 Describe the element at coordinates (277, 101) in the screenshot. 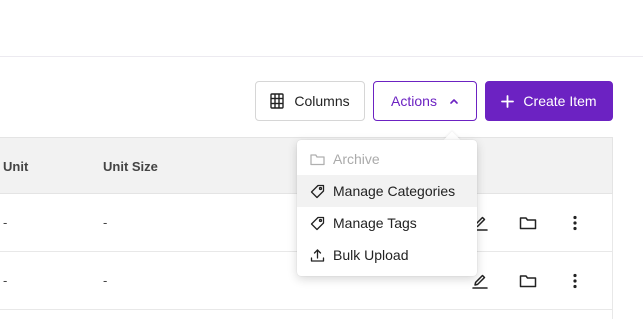

I see `columns-icon` at that location.